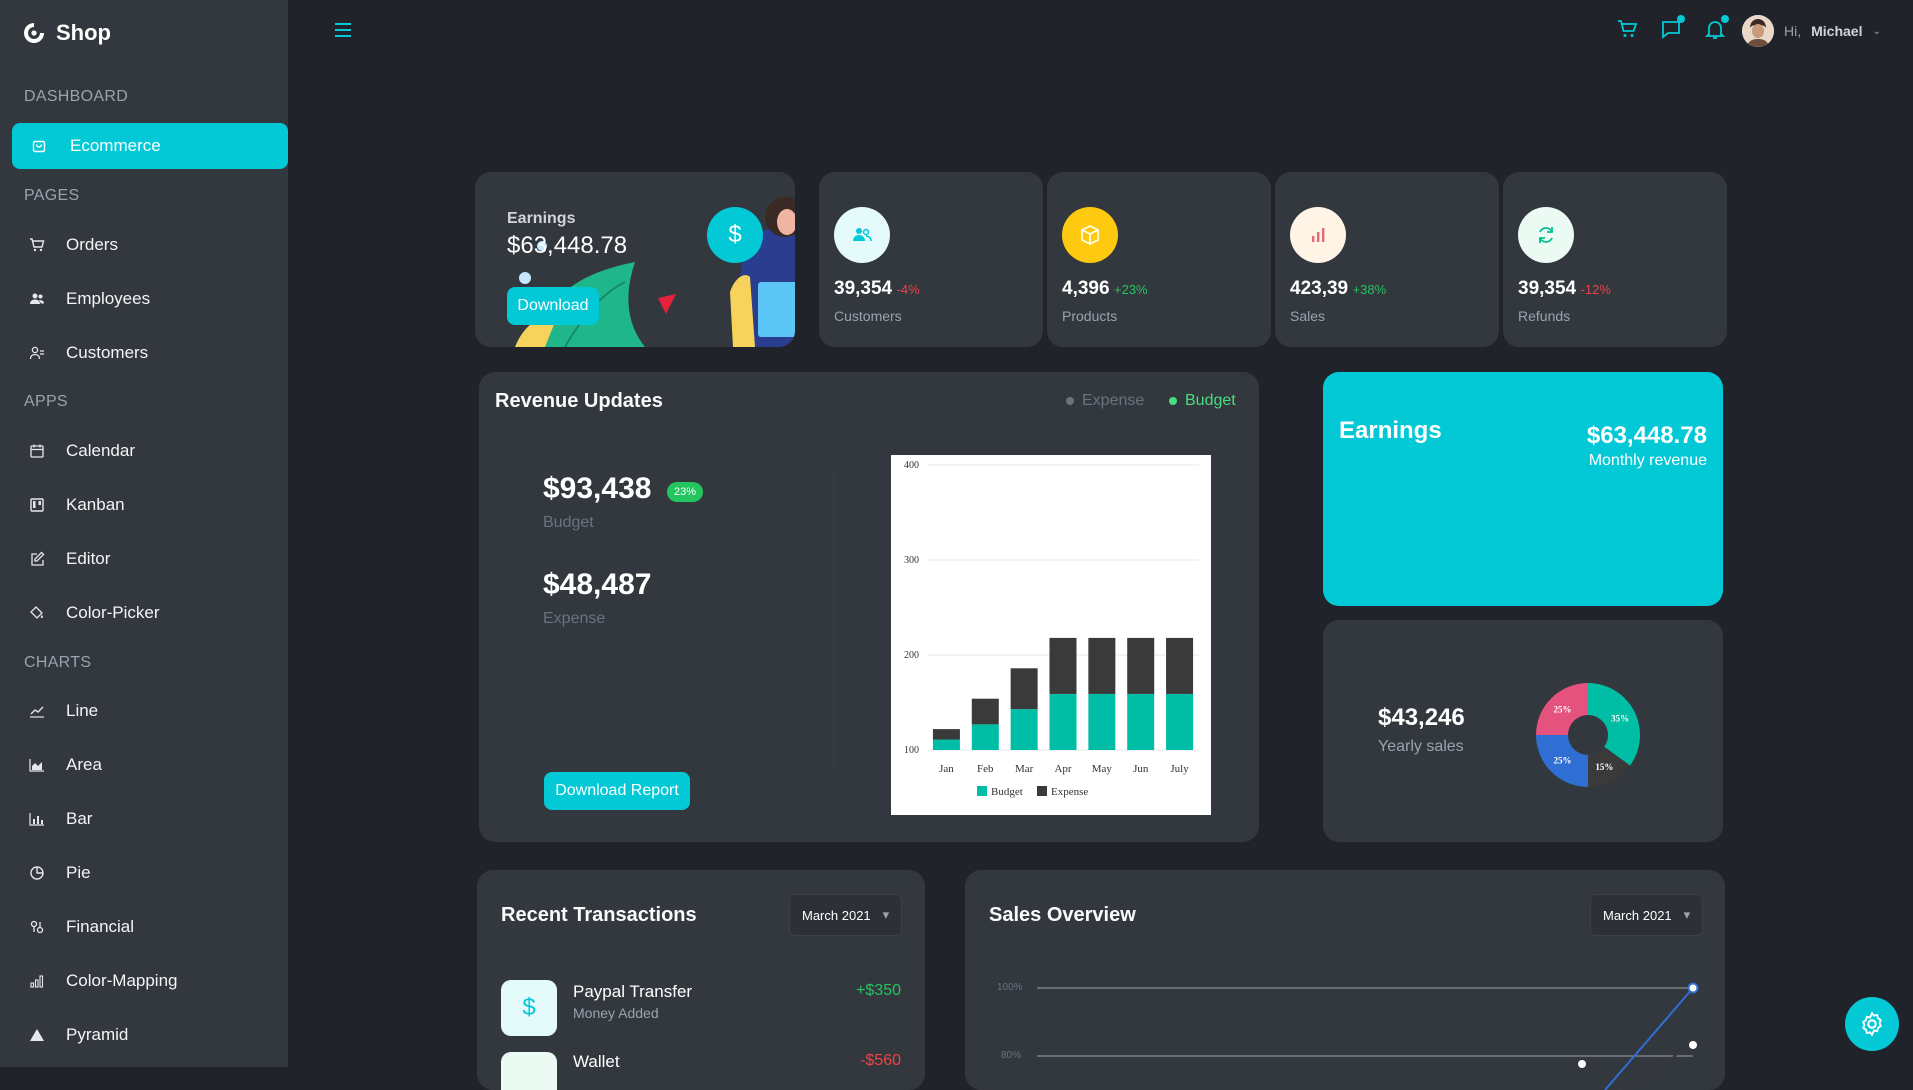 The width and height of the screenshot is (1913, 1090). Describe the element at coordinates (1681, 19) in the screenshot. I see `chat-notification-dot` at that location.